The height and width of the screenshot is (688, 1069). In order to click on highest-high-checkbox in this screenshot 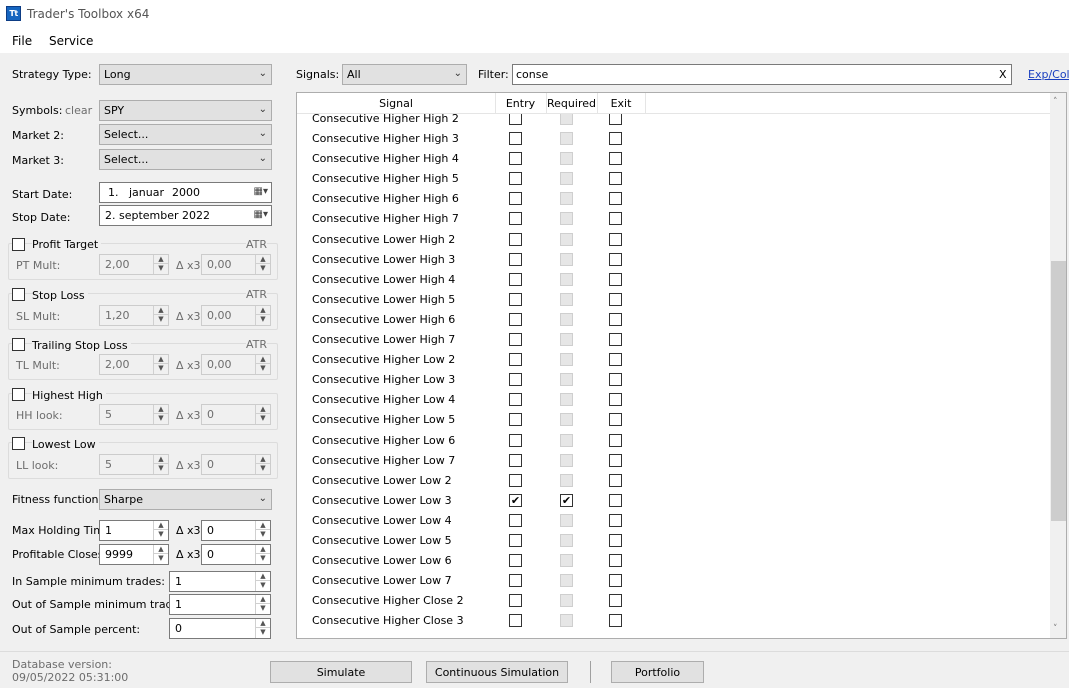, I will do `click(18, 394)`.